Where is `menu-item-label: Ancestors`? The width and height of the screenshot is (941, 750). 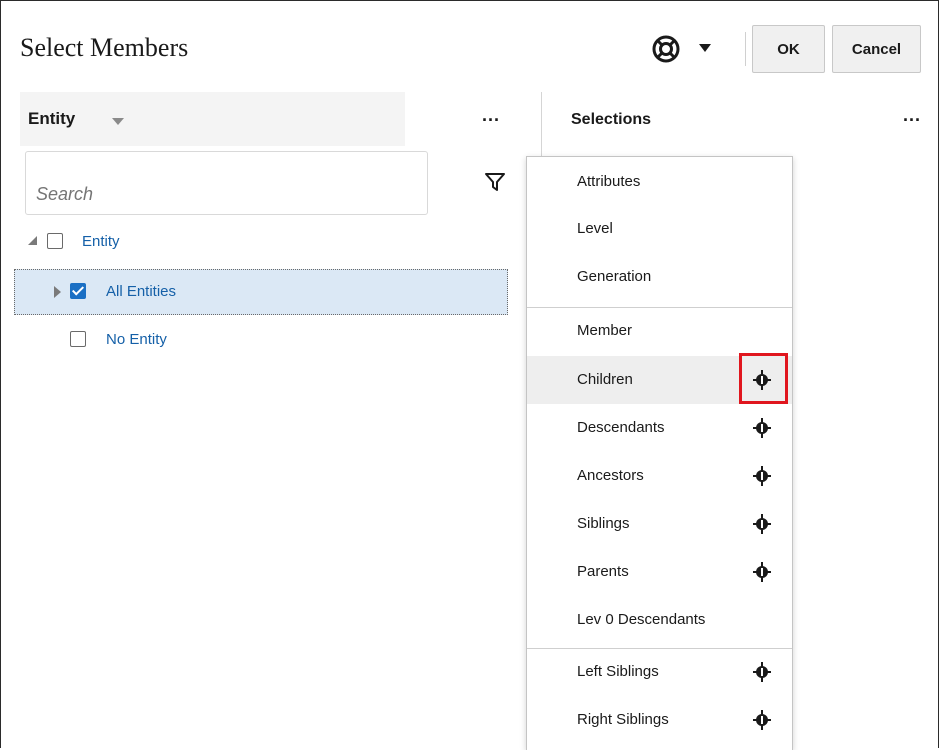 menu-item-label: Ancestors is located at coordinates (610, 475).